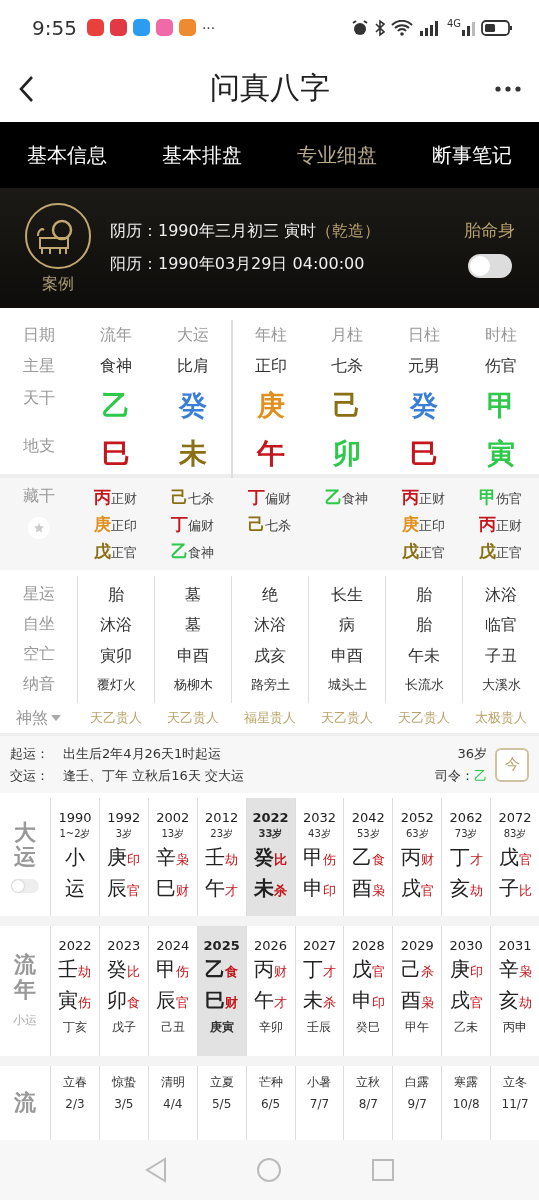 This screenshot has width=539, height=1200. I want to click on luck-column: 2002 13岁 辛枭 巳财, so click(172, 857).